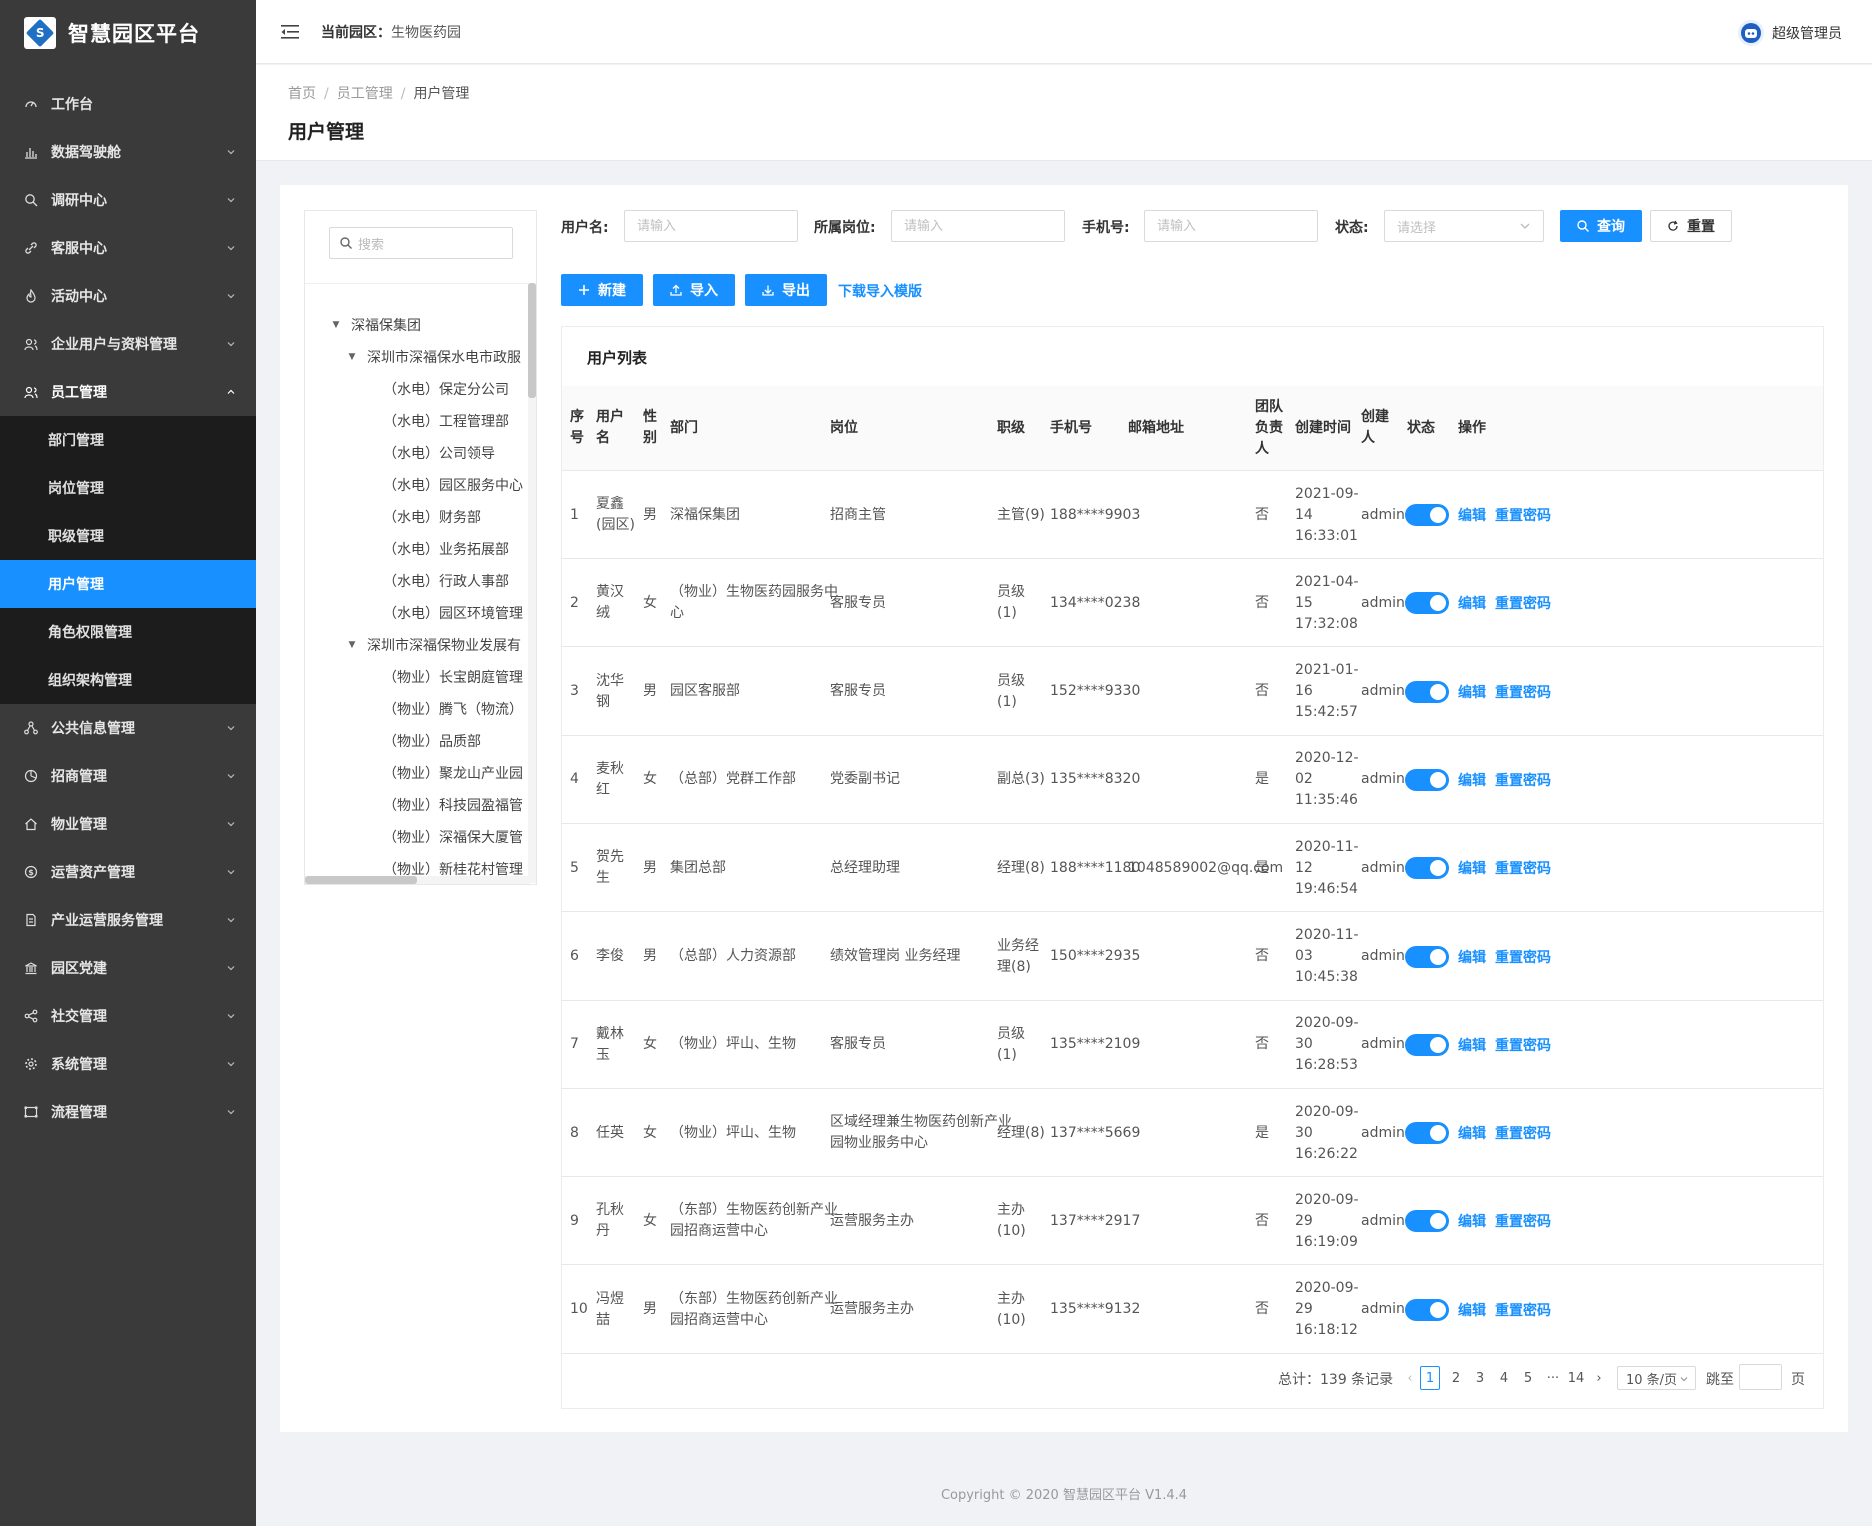 This screenshot has height=1526, width=1872. What do you see at coordinates (128, 104) in the screenshot?
I see `sidebar-item-0: 工作台` at bounding box center [128, 104].